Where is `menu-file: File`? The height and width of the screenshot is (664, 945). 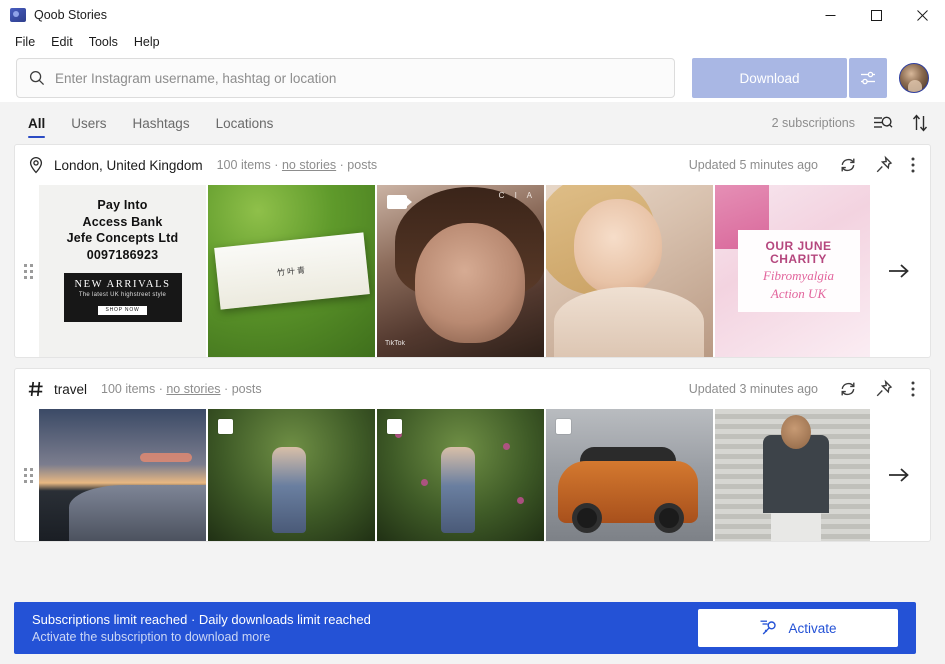
menu-file: File is located at coordinates (25, 42).